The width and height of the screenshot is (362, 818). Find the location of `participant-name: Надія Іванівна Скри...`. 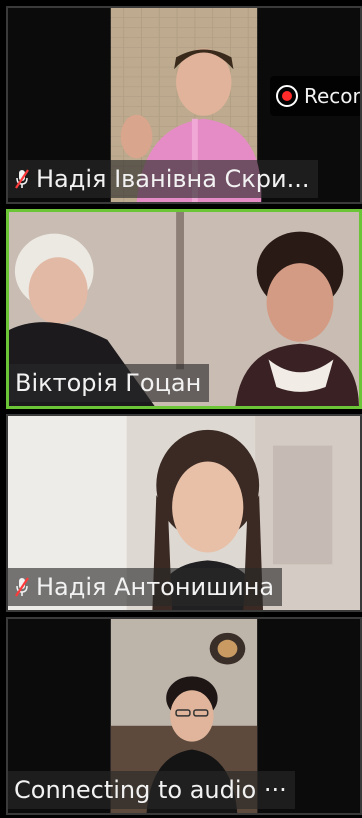

participant-name: Надія Іванівна Скри... is located at coordinates (173, 179).